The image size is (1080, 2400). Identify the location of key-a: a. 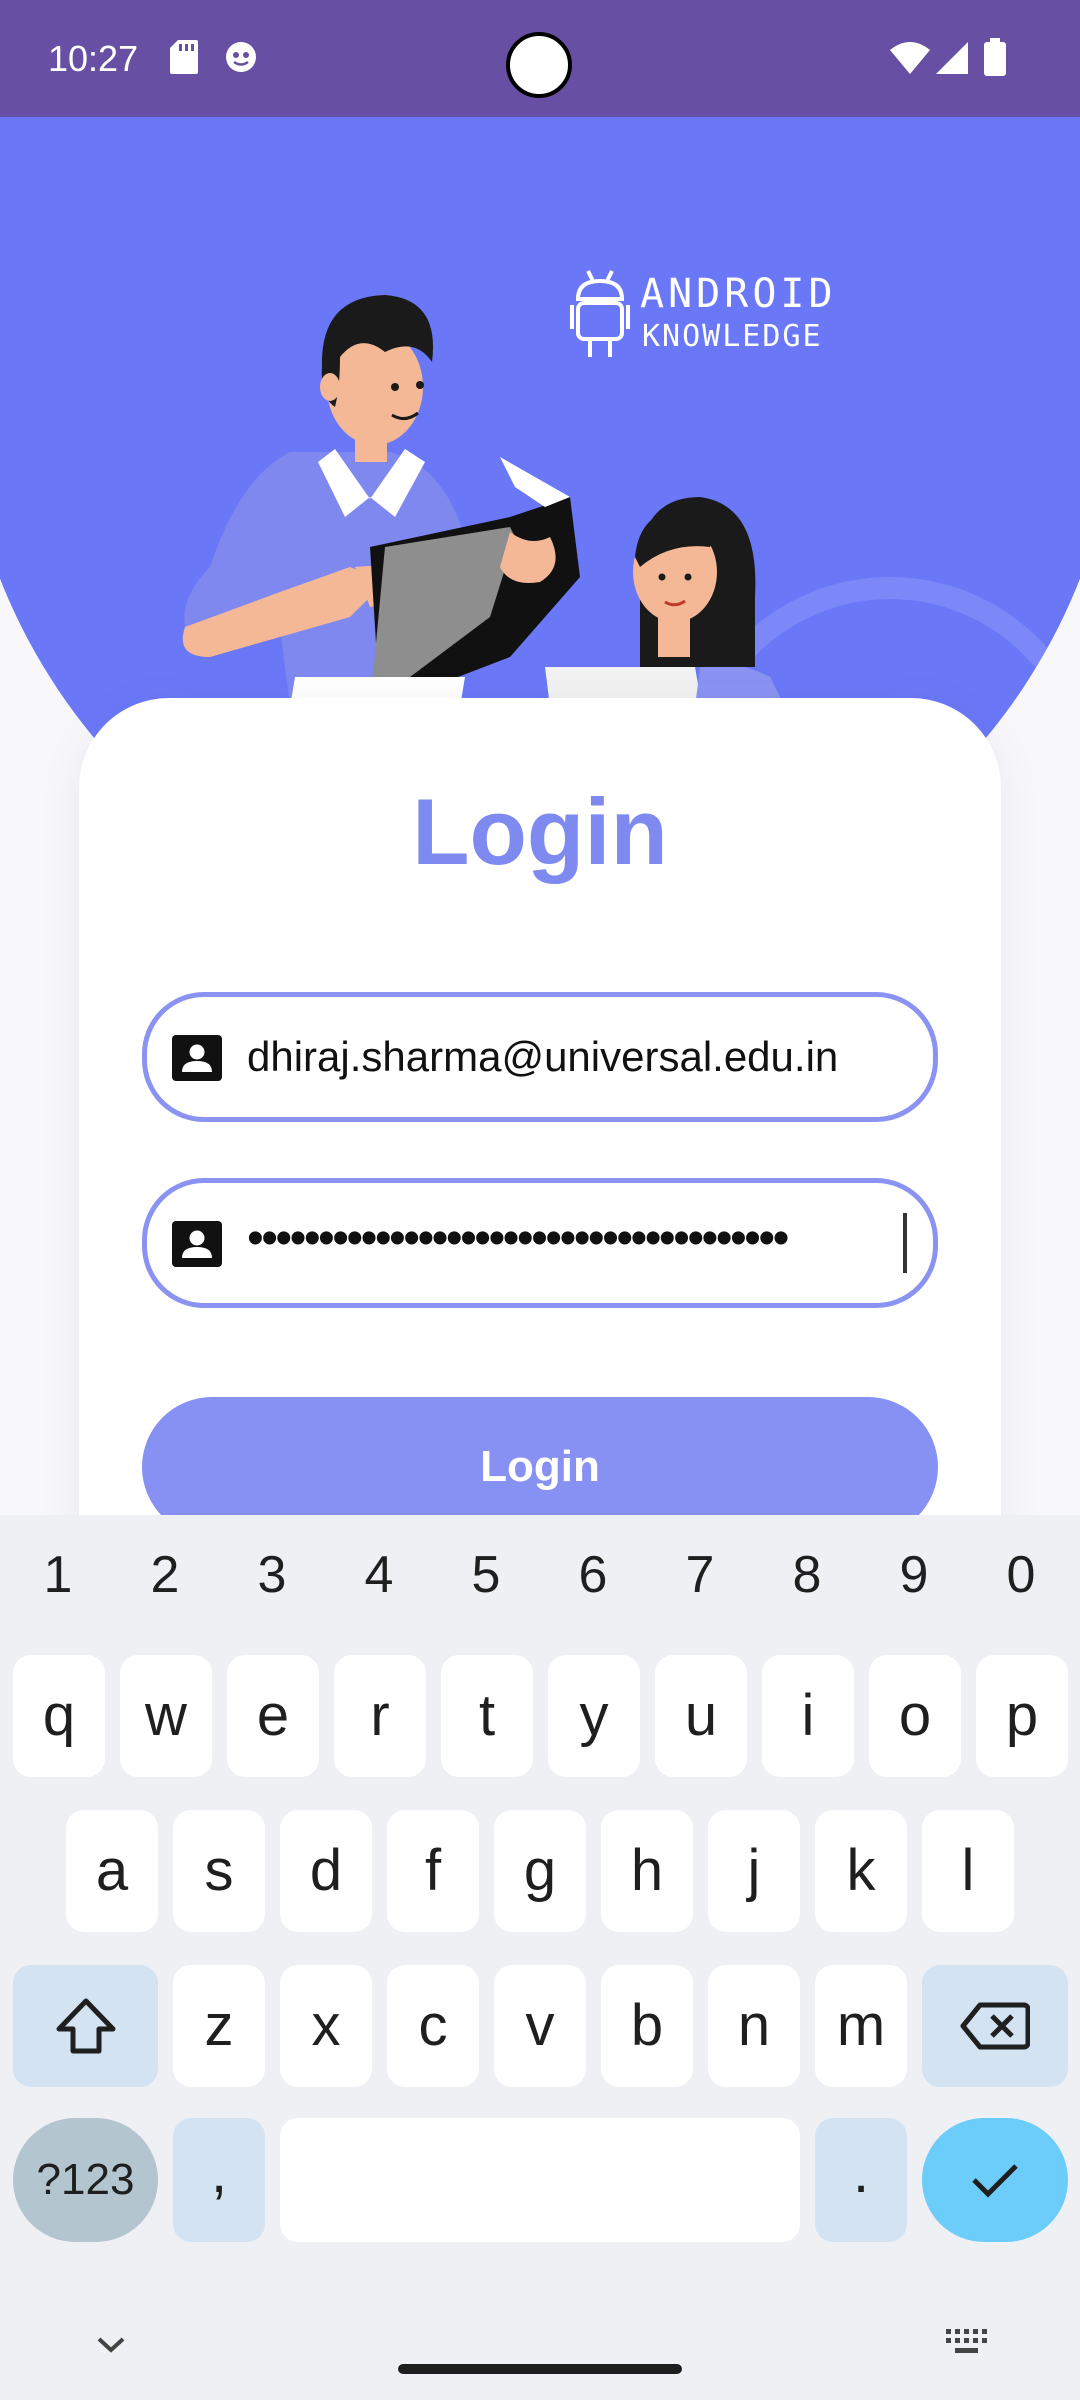
(112, 1871).